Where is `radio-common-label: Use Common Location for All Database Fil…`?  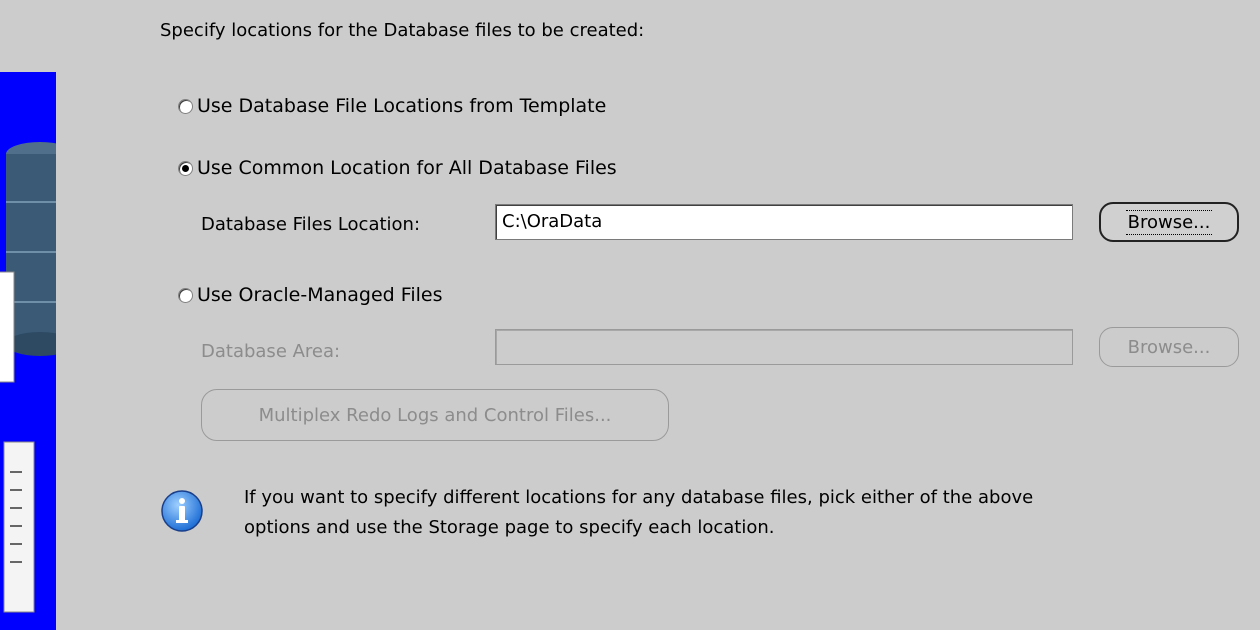
radio-common-label: Use Common Location for All Database Fil… is located at coordinates (407, 168).